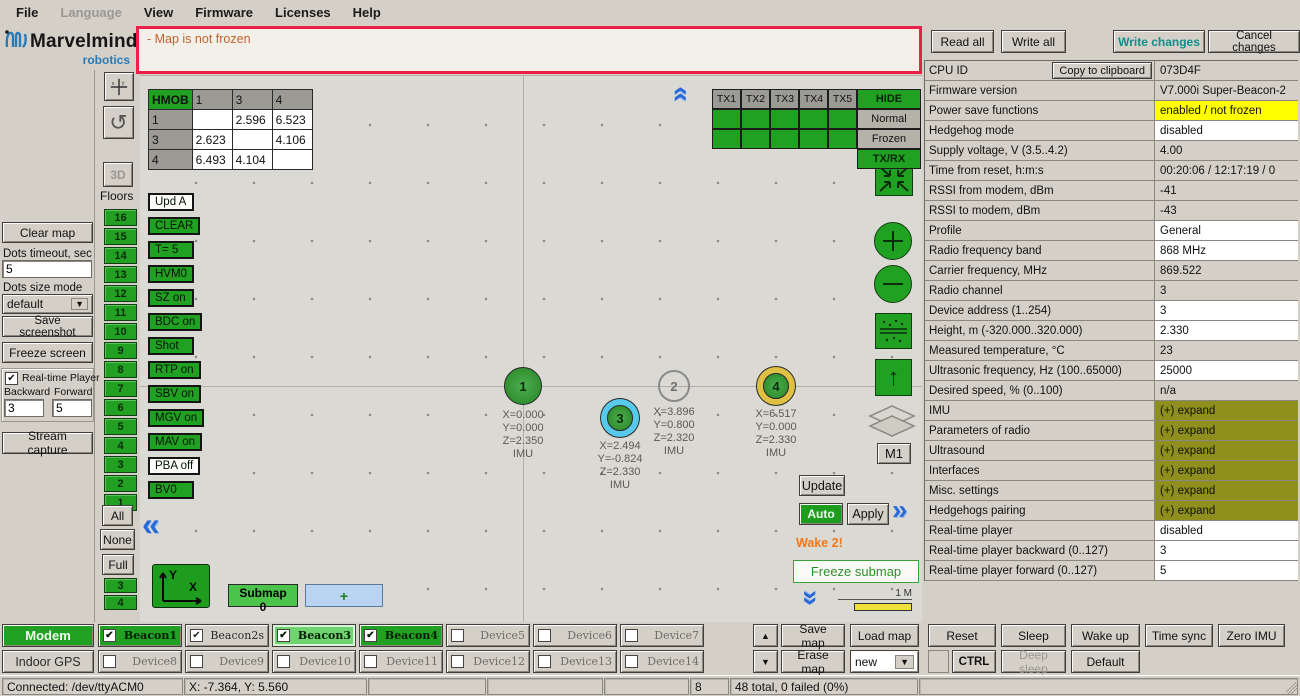 Image resolution: width=1300 pixels, height=696 pixels. What do you see at coordinates (856, 571) in the screenshot?
I see `freeze-submap-button: Freeze submap` at bounding box center [856, 571].